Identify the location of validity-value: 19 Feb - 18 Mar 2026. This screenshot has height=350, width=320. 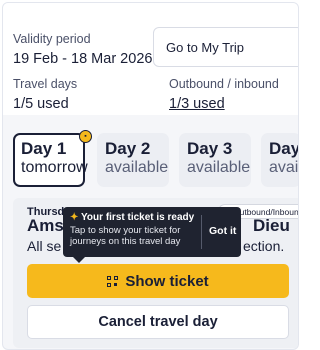
(83, 59).